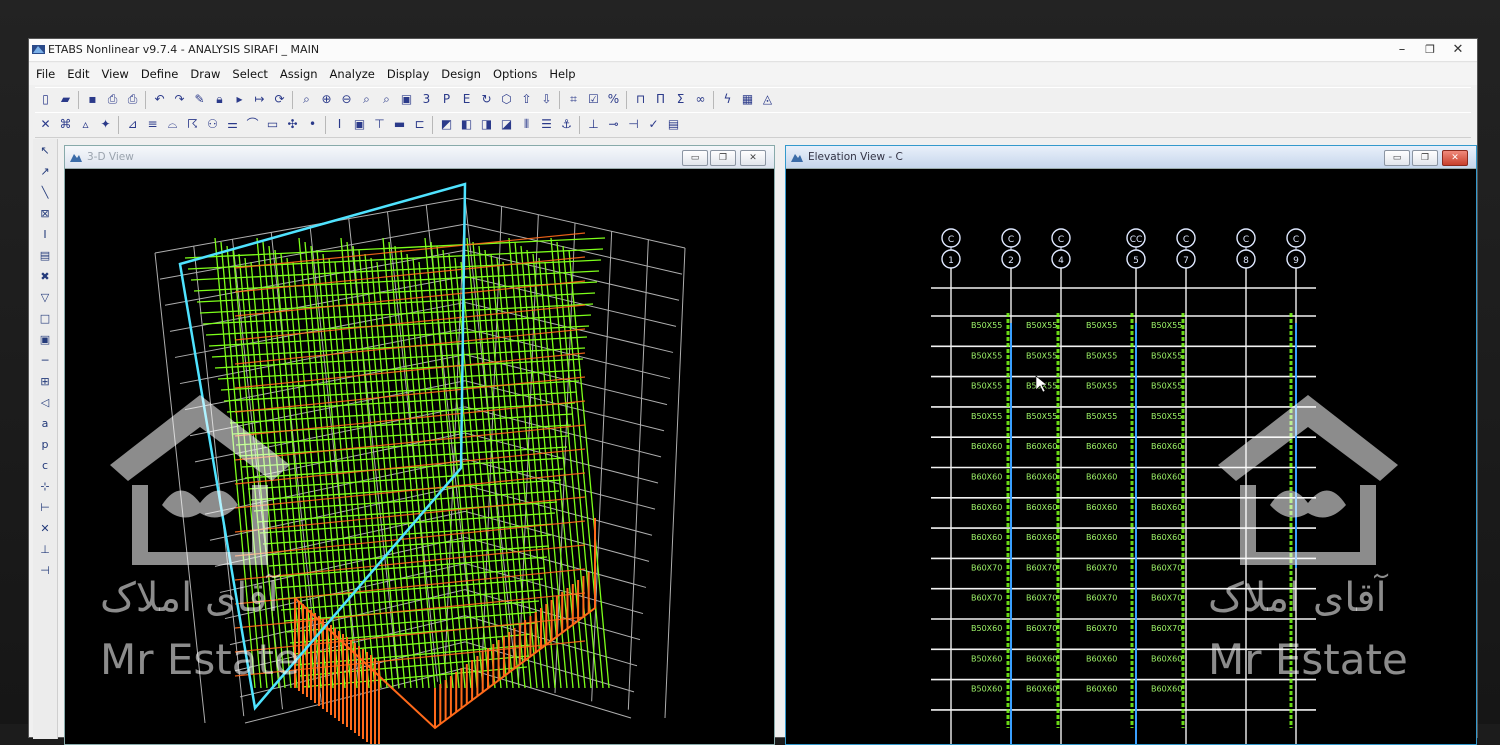 This screenshot has width=1500, height=745. I want to click on object-shrink-icon: ⌗, so click(573, 99).